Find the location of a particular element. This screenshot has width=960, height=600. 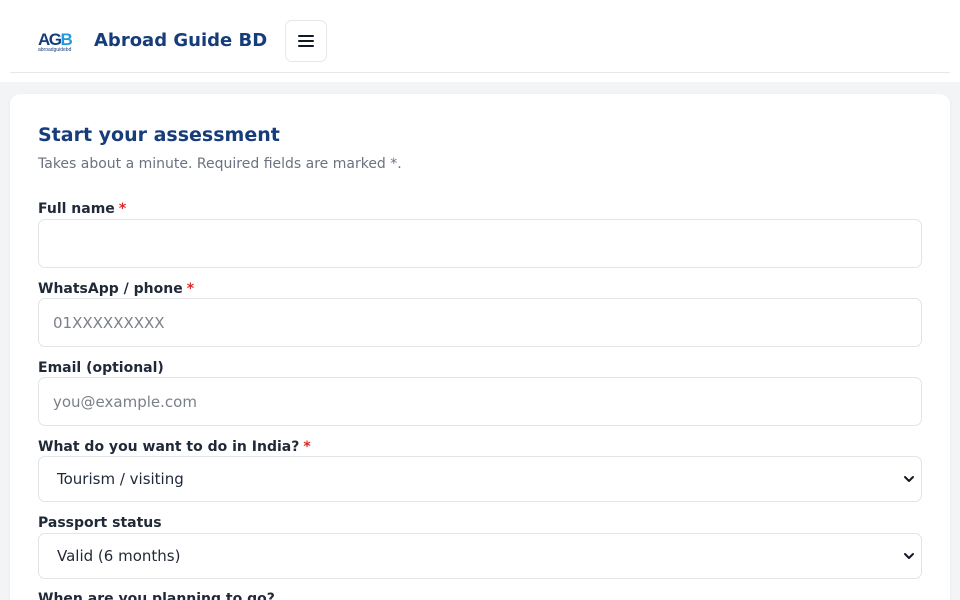

timing-label: When are you planning to go? is located at coordinates (156, 595).